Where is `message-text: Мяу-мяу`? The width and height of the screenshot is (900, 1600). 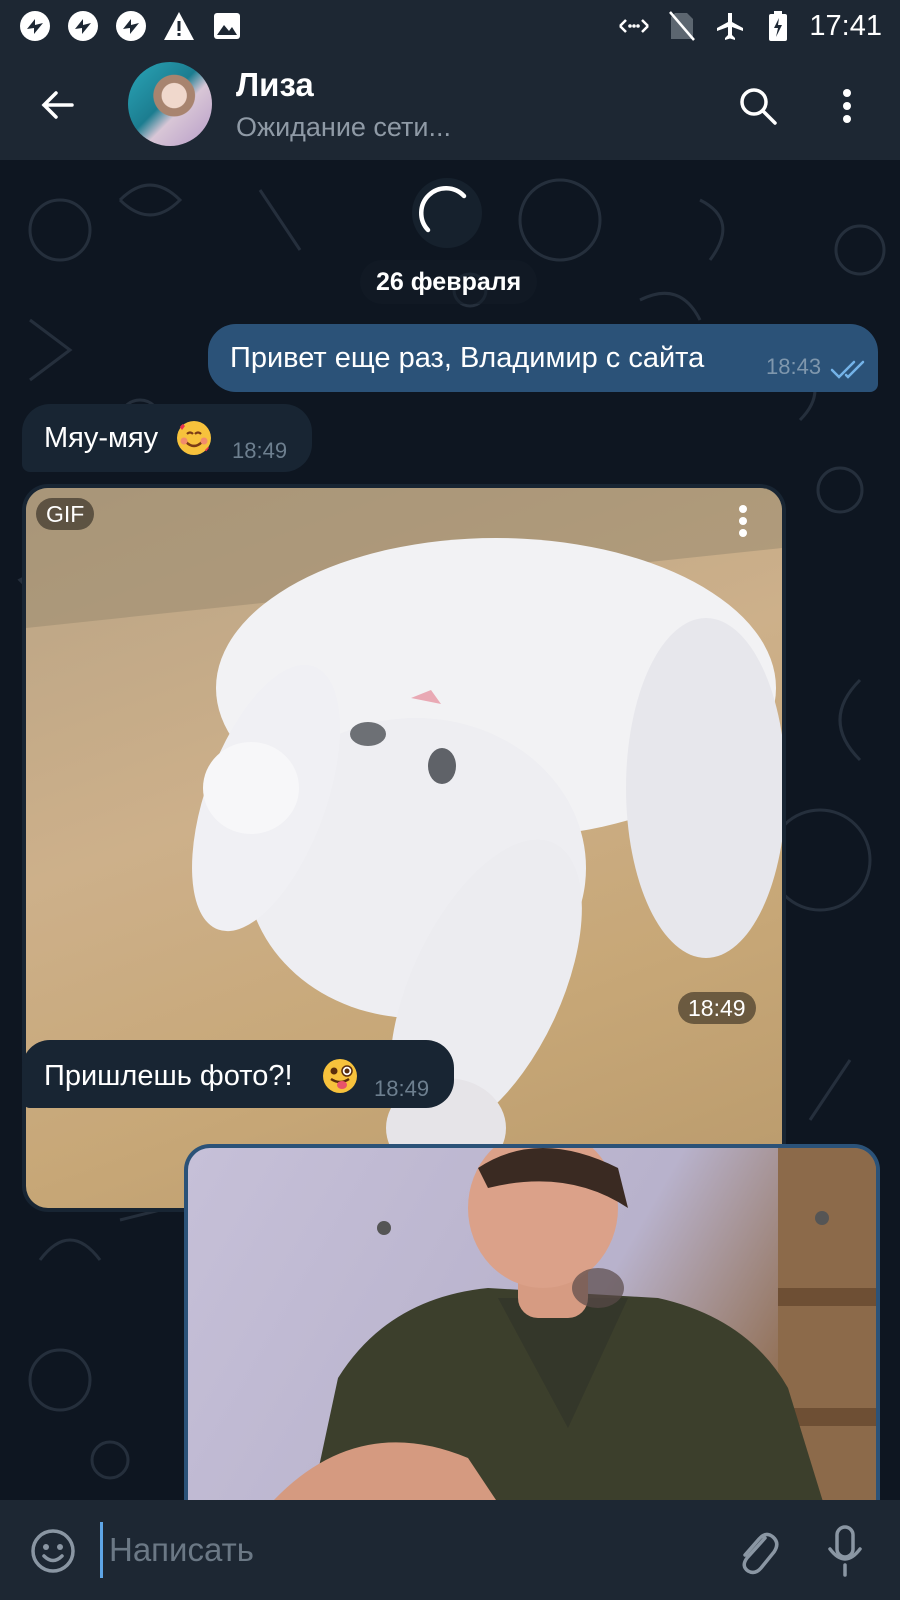 message-text: Мяу-мяу is located at coordinates (101, 438).